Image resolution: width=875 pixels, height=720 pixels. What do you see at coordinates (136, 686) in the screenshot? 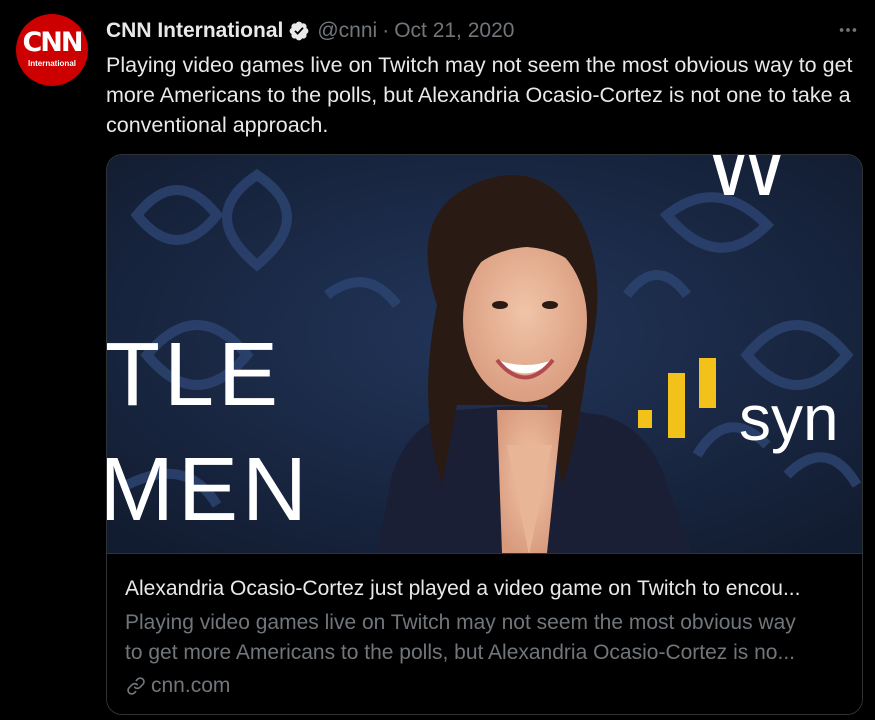
I see `link-icon` at bounding box center [136, 686].